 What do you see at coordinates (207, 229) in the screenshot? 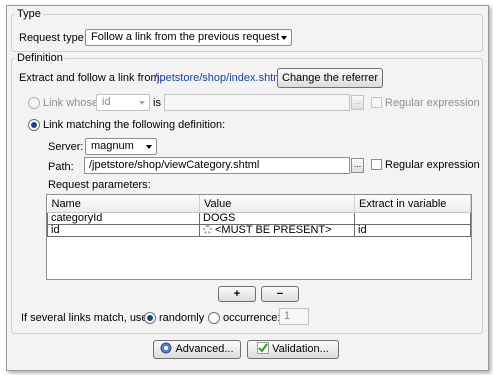
I see `gear-icon` at bounding box center [207, 229].